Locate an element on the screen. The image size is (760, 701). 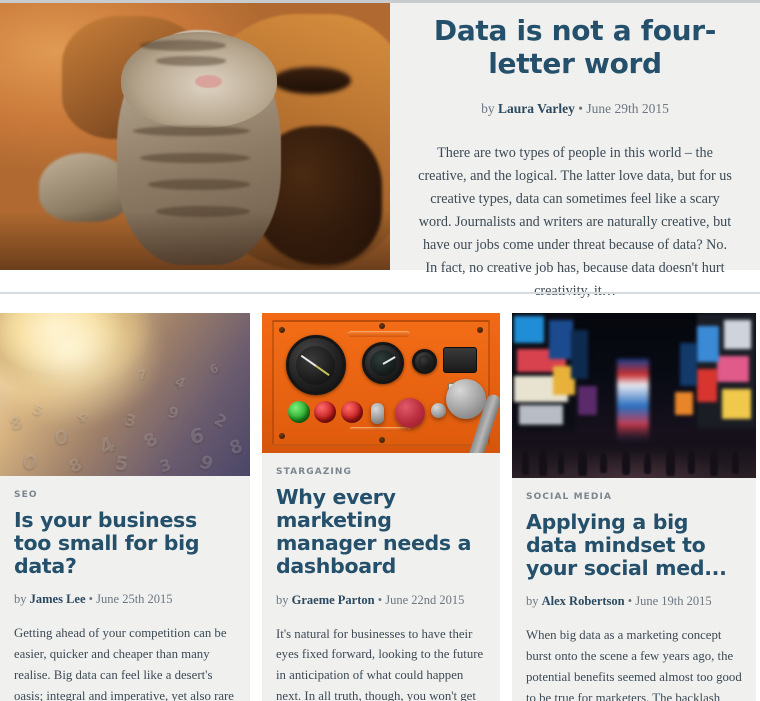
control-module-box is located at coordinates (459, 359).